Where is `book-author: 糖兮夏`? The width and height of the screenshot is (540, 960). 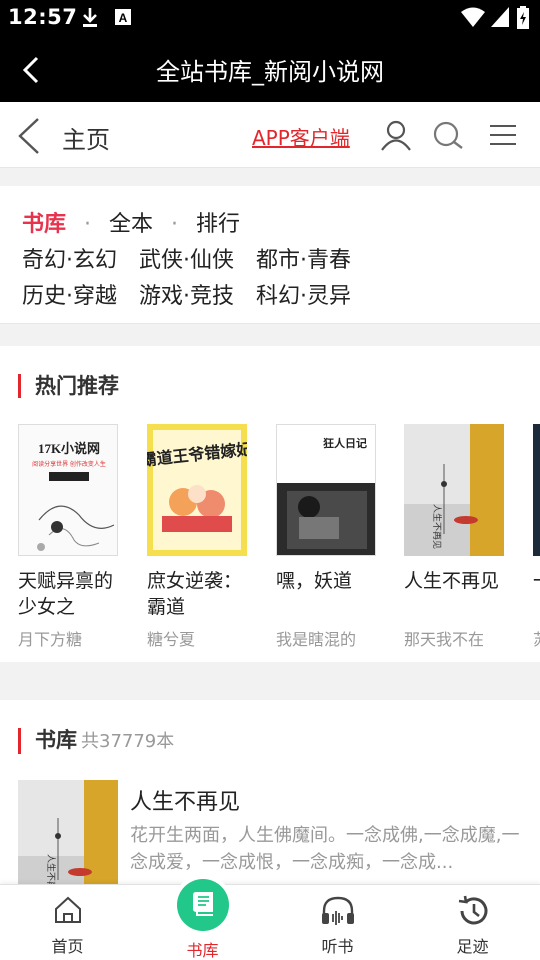 book-author: 糖兮夏 is located at coordinates (171, 639).